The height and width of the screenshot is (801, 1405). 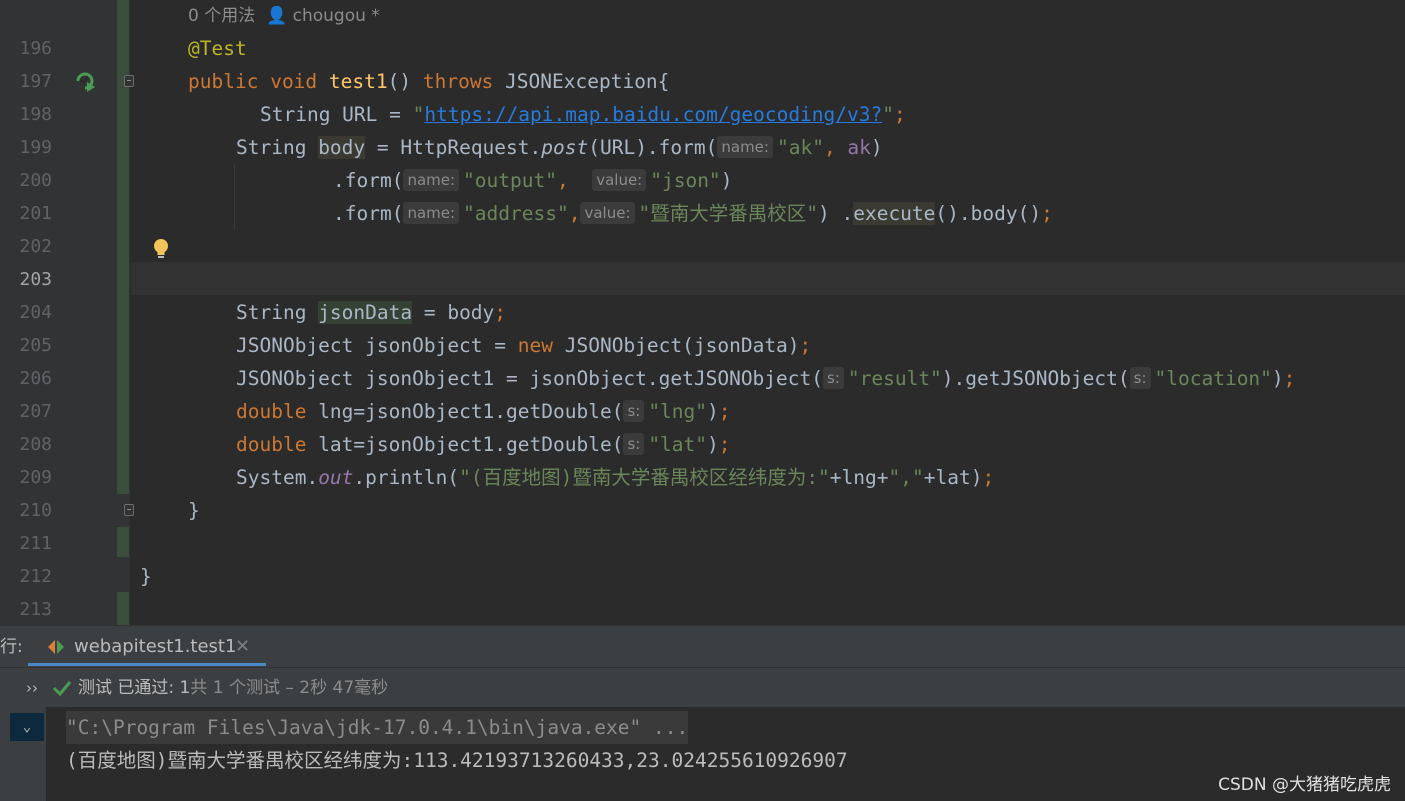 What do you see at coordinates (365, 312) in the screenshot?
I see `variable-highlight: jsonData` at bounding box center [365, 312].